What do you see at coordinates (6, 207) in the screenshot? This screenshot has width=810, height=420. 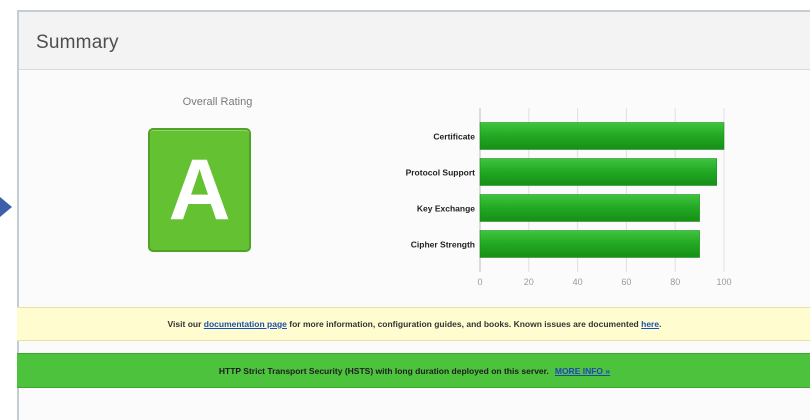 I see `expand-arrow-icon` at bounding box center [6, 207].